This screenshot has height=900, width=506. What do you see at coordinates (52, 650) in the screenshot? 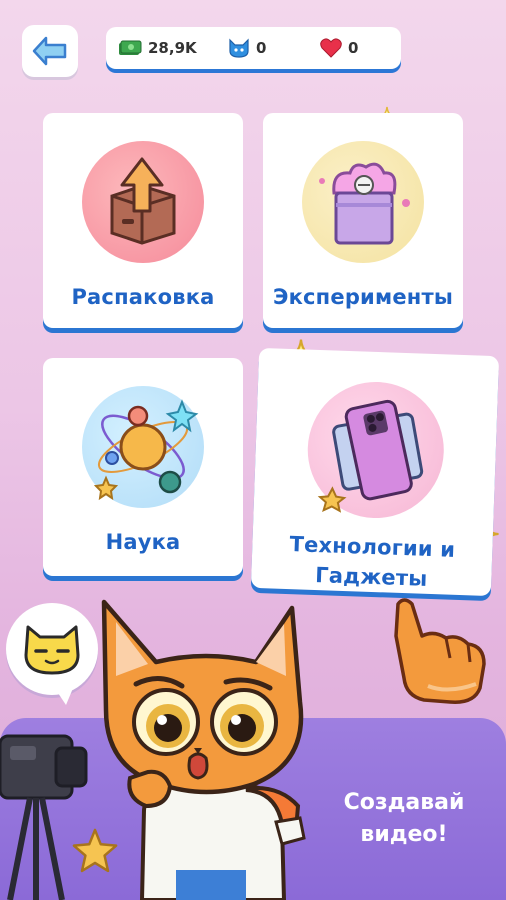
I see `smug-cat-emoji-icon` at bounding box center [52, 650].